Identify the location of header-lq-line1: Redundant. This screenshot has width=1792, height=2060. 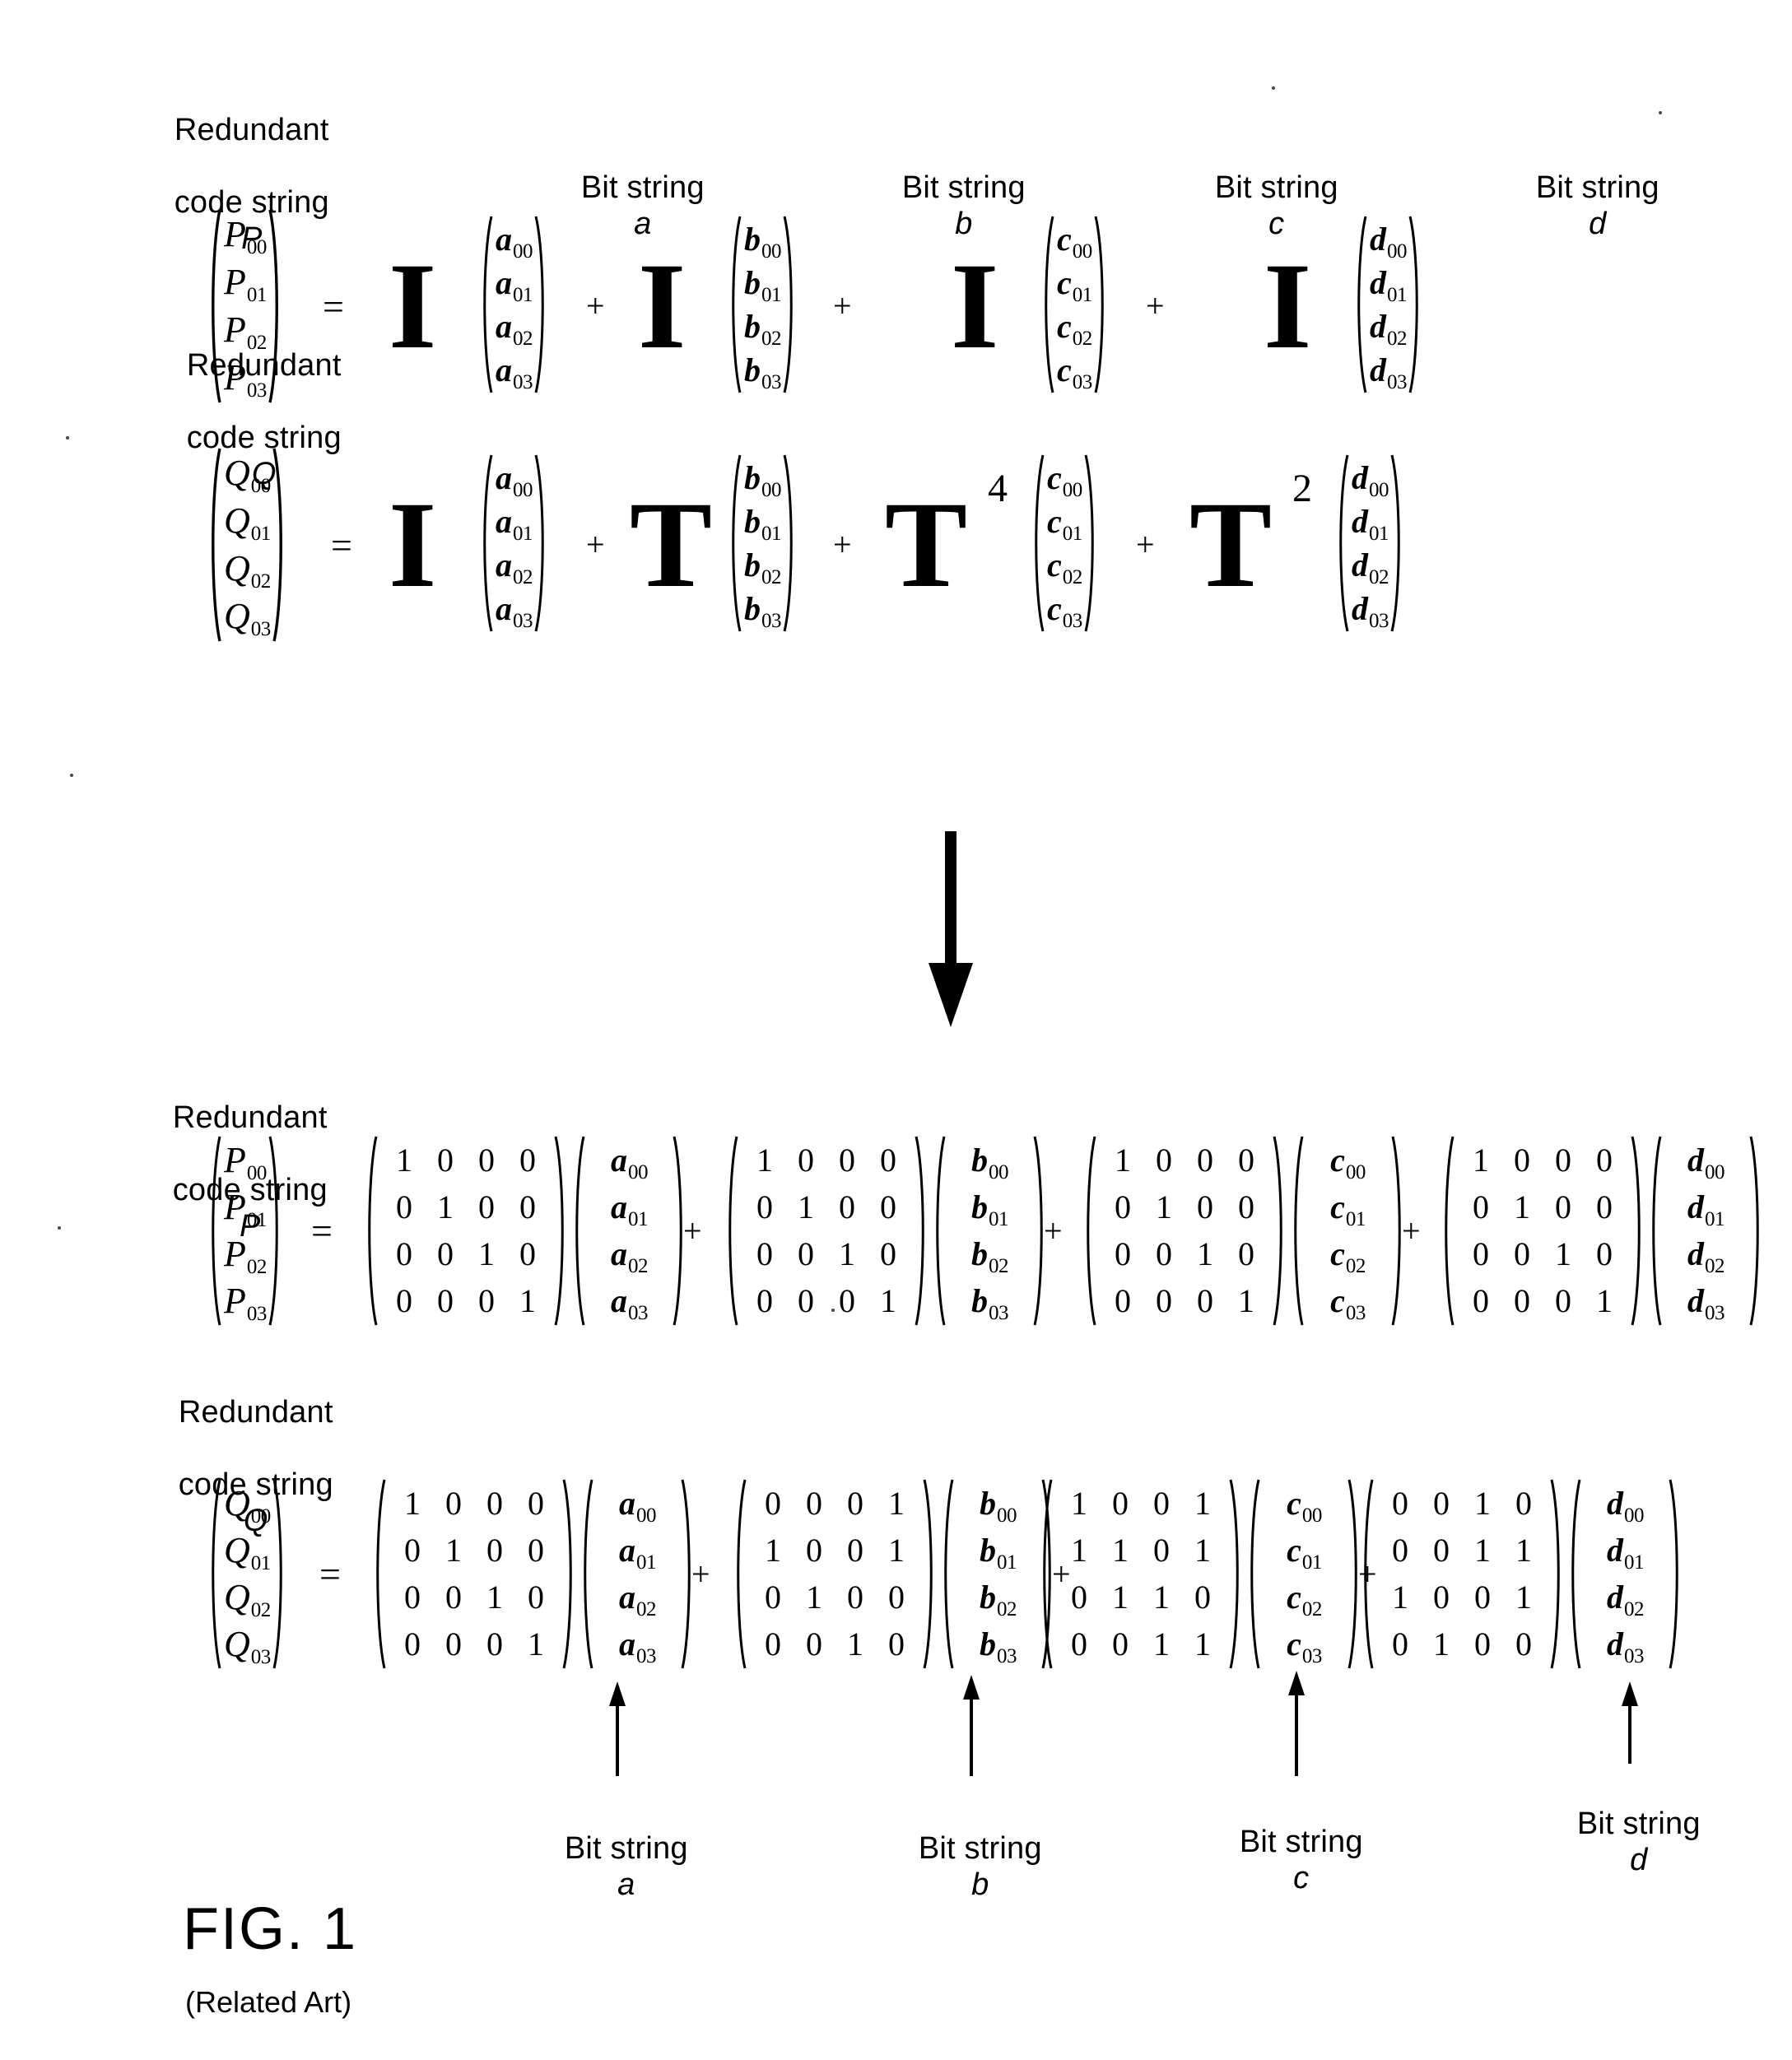
(255, 1412).